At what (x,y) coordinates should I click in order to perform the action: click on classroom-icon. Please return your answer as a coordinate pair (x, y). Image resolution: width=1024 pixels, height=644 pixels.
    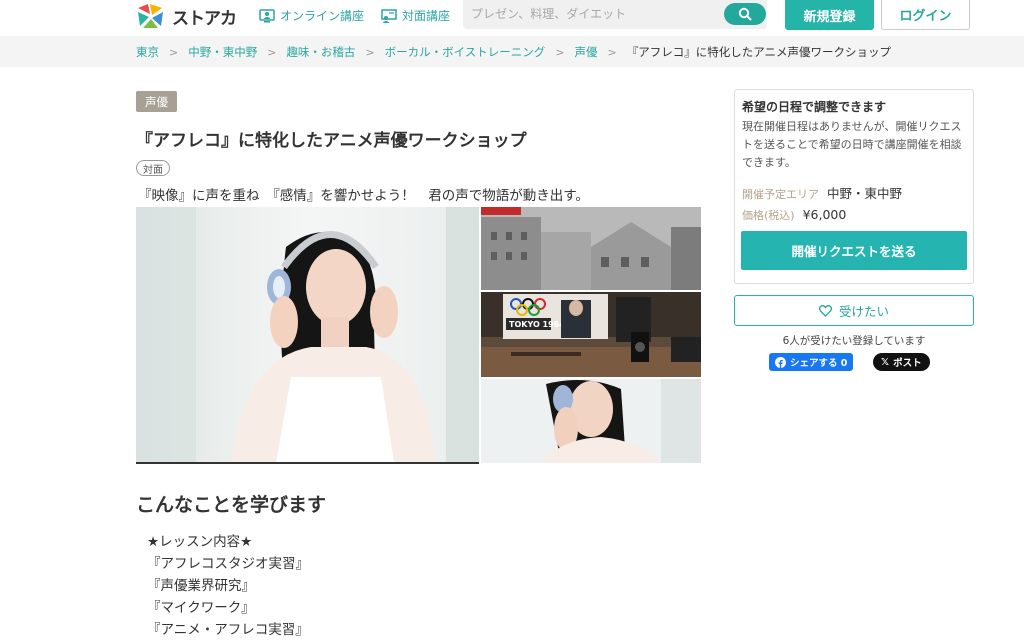
    Looking at the image, I should click on (389, 15).